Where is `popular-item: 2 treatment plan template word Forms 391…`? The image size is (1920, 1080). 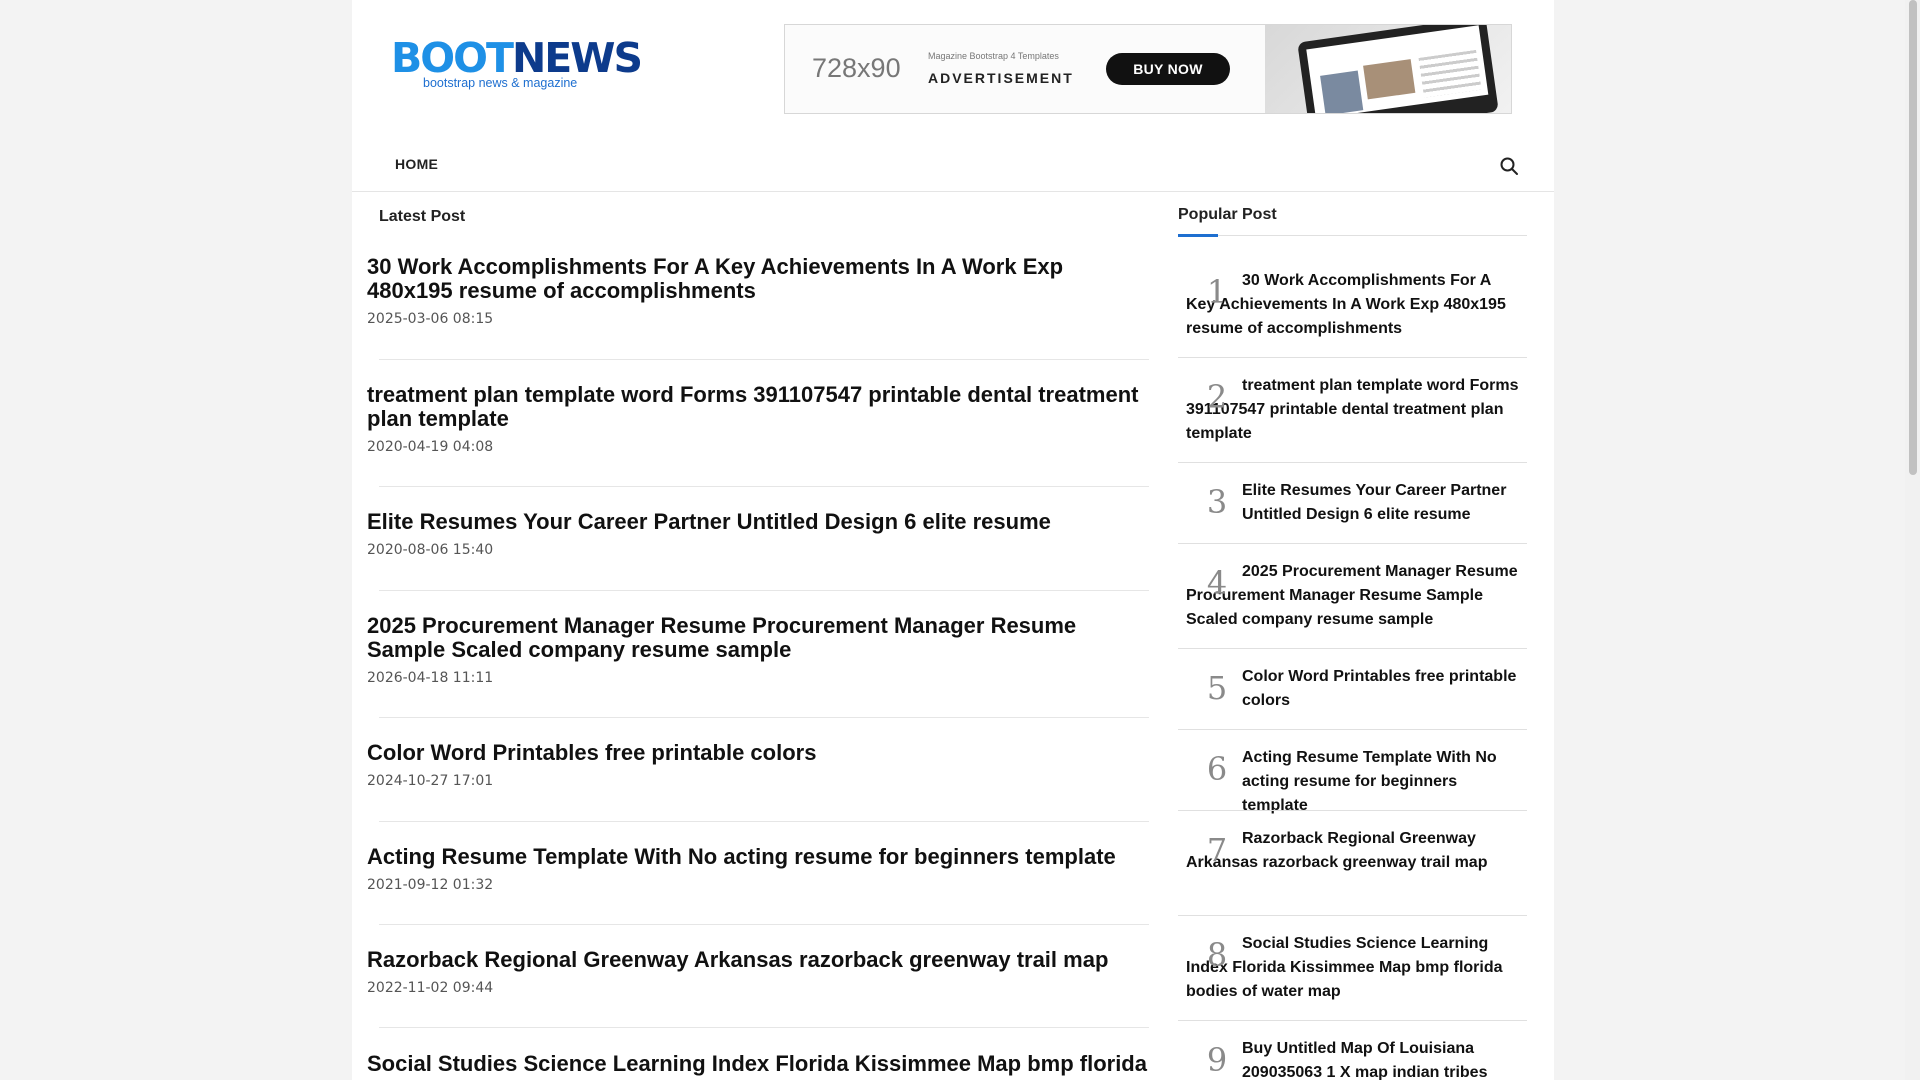
popular-item: 2 treatment plan template word Forms 391… is located at coordinates (1353, 410).